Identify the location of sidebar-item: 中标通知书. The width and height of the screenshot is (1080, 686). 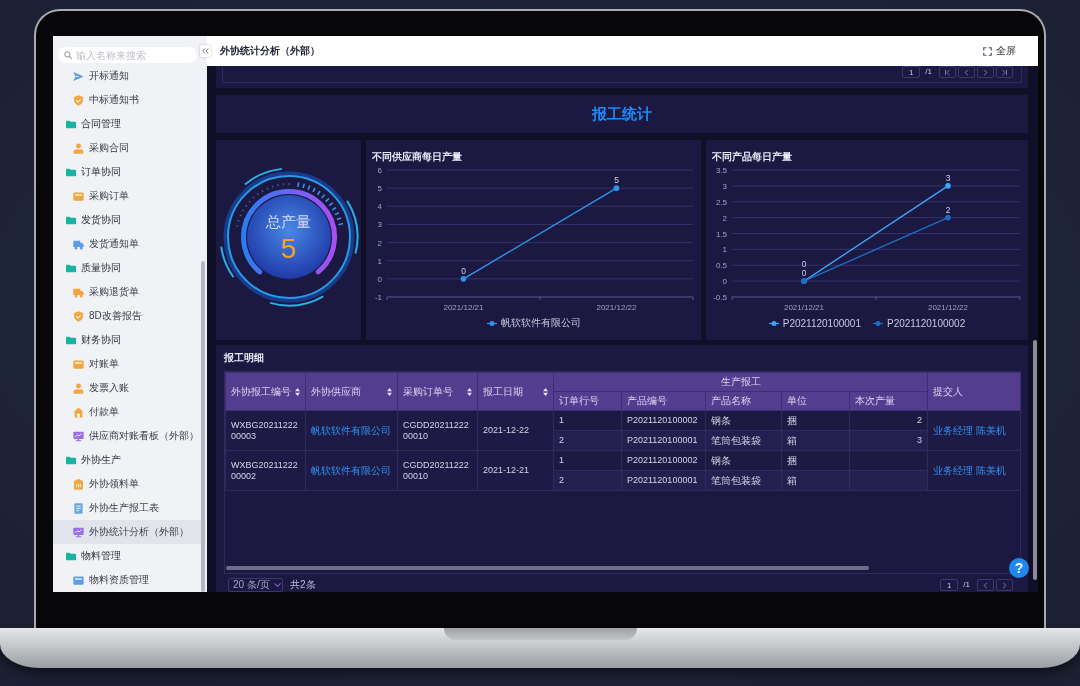
(127, 100).